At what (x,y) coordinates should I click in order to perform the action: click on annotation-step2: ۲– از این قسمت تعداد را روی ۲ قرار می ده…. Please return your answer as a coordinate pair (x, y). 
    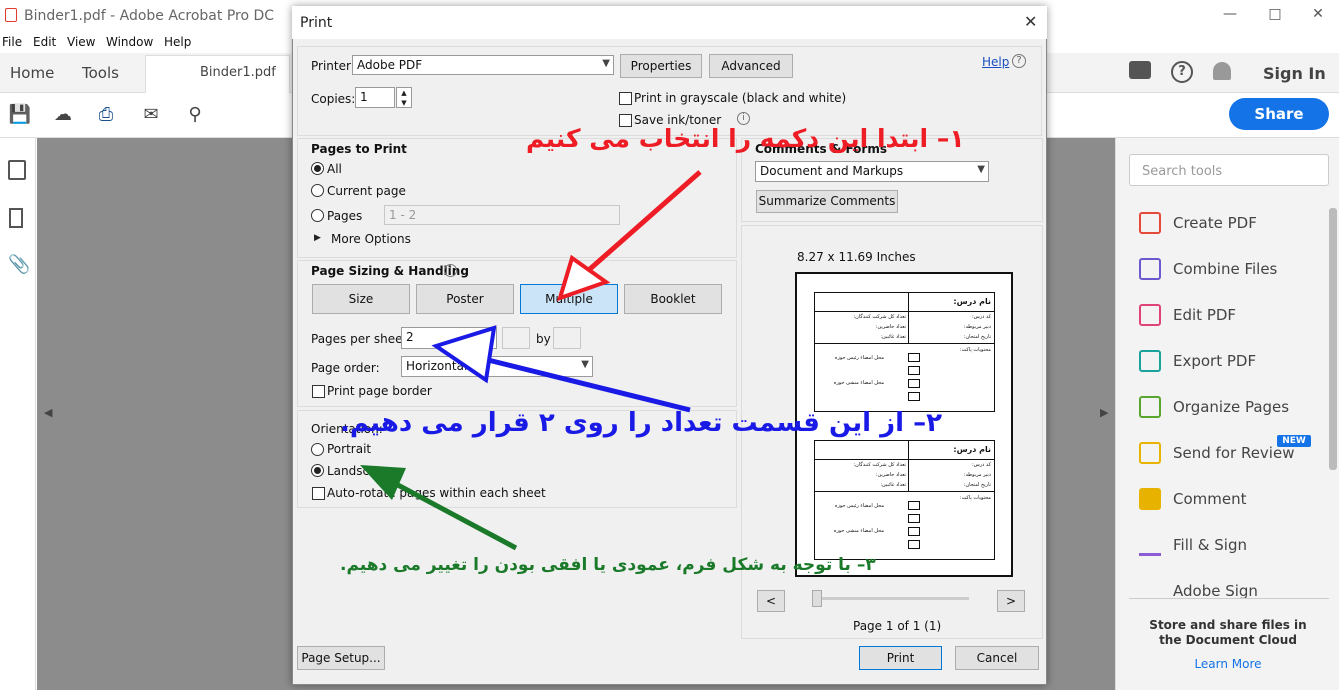
    Looking at the image, I should click on (641, 423).